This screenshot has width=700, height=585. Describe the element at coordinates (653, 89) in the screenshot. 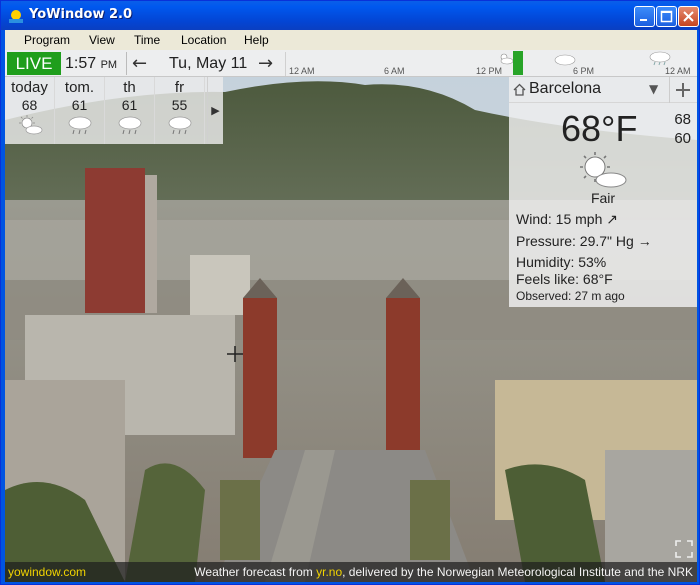

I see `location-dropdown-arrow-icon: ▼` at that location.